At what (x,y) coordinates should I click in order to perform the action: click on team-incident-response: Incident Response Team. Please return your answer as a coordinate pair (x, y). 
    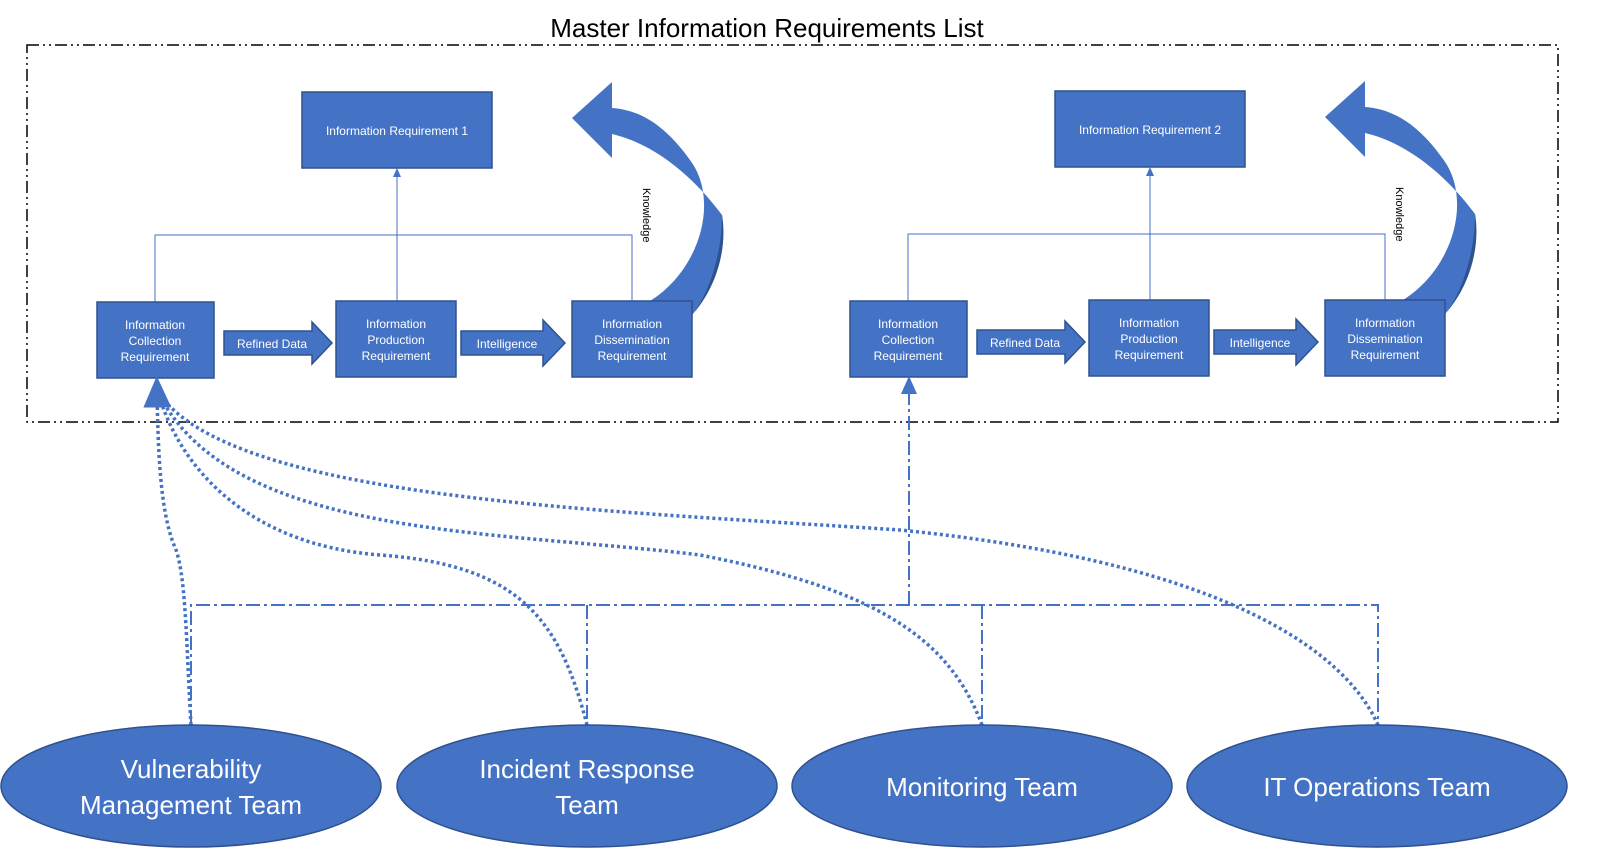
    Looking at the image, I should click on (587, 786).